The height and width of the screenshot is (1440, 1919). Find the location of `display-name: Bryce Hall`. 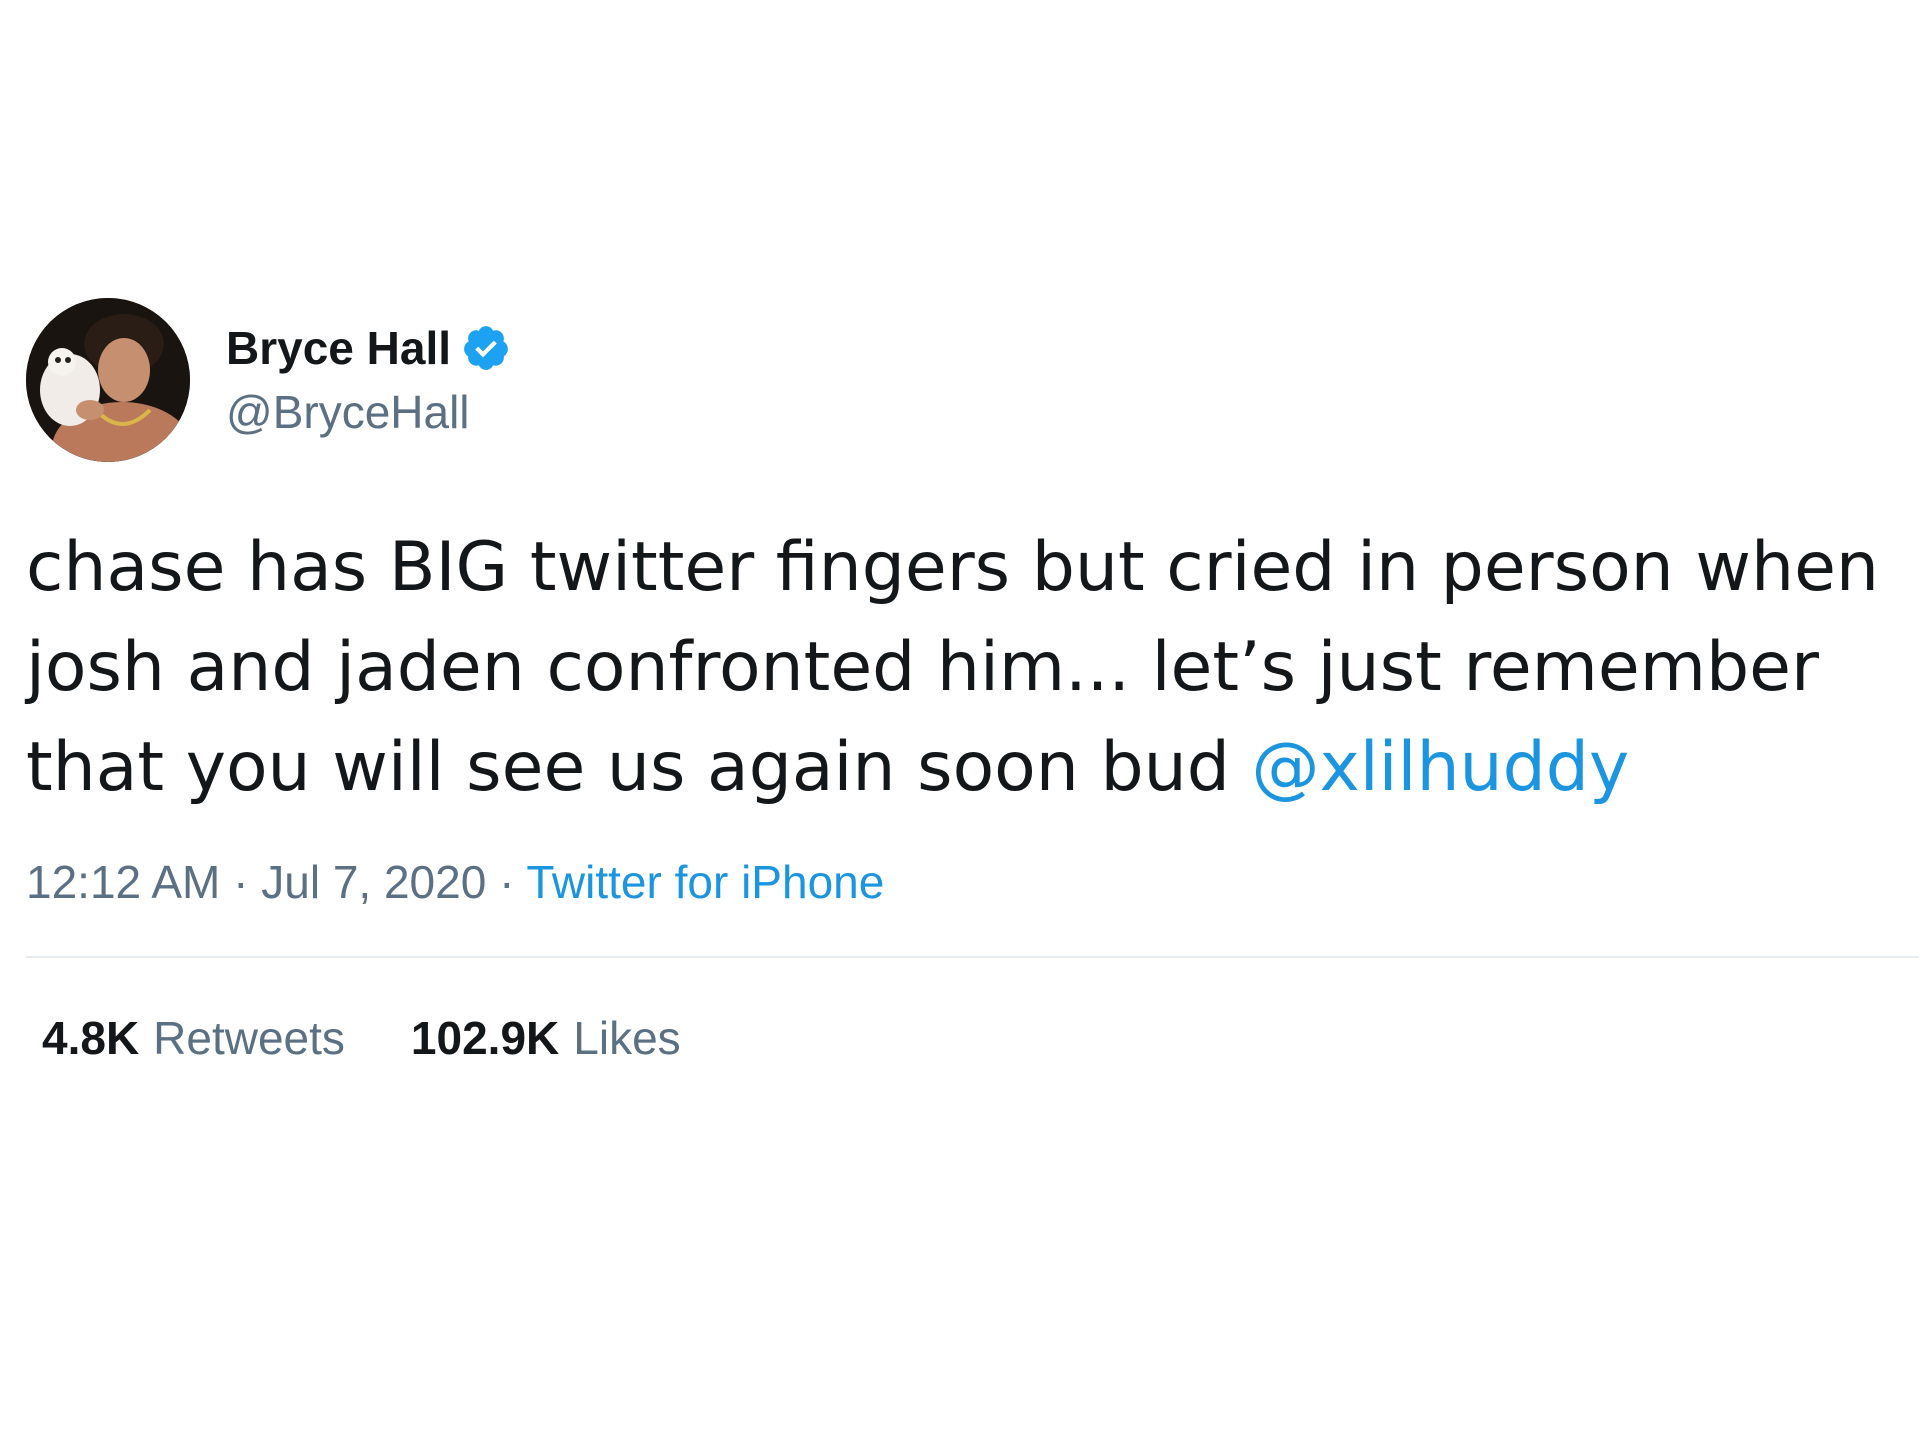

display-name: Bryce Hall is located at coordinates (338, 348).